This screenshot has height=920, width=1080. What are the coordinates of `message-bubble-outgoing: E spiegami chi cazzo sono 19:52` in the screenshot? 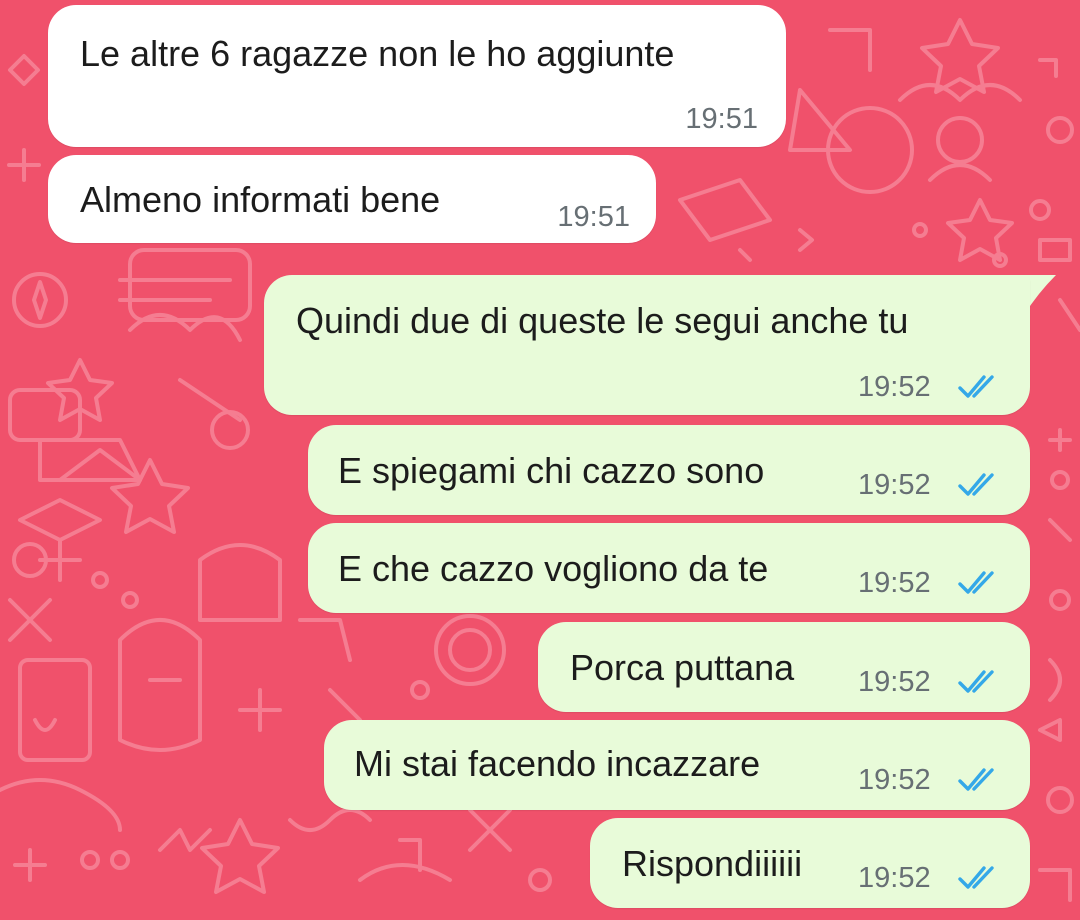 It's located at (669, 470).